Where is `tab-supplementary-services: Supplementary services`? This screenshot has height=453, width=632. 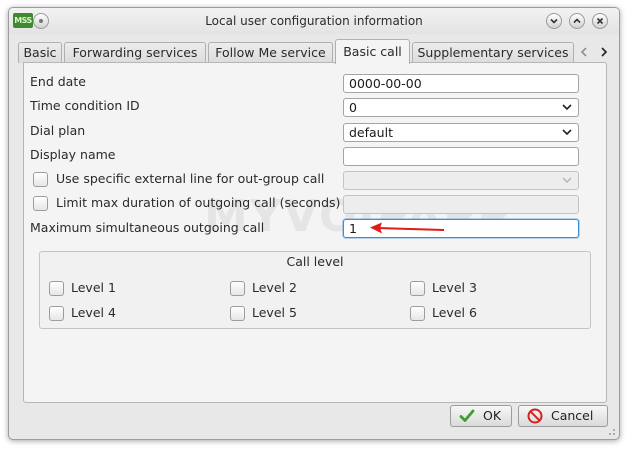 tab-supplementary-services: Supplementary services is located at coordinates (493, 52).